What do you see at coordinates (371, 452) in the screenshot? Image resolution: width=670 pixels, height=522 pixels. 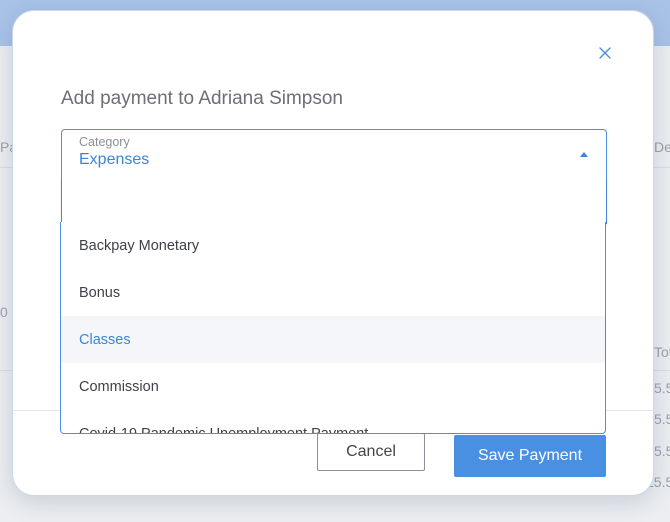 I see `cancel-button: Cancel` at bounding box center [371, 452].